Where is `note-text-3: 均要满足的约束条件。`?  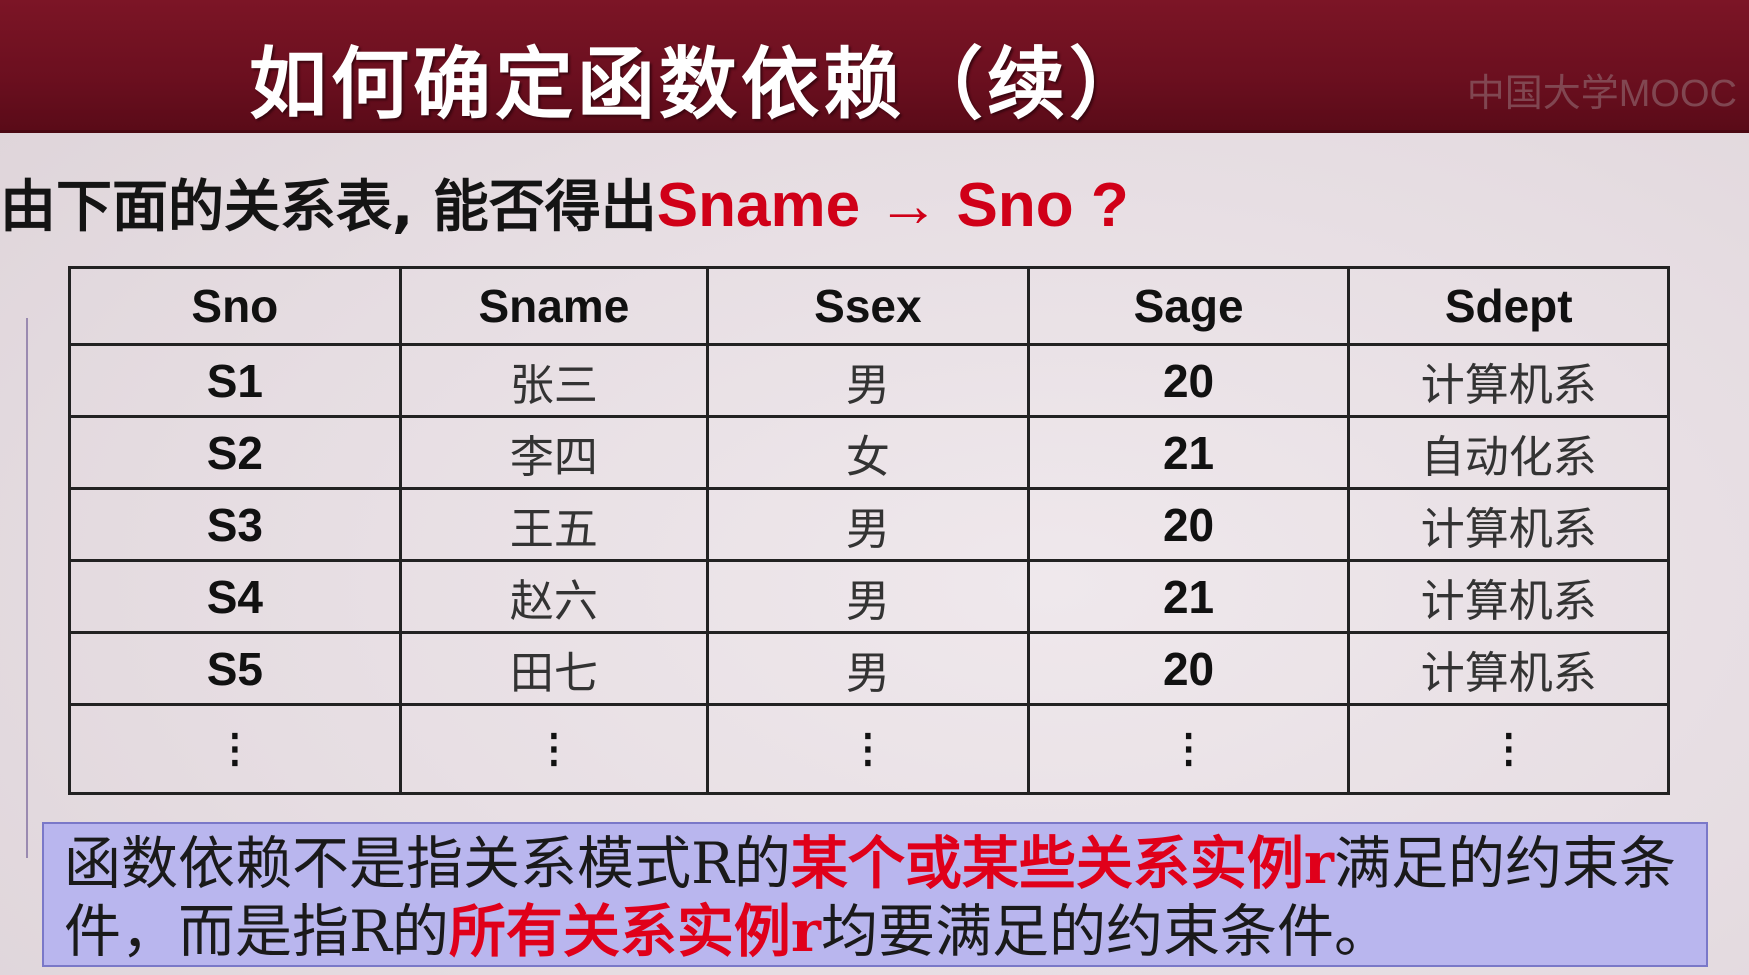 note-text-3: 均要满足的约束条件。 is located at coordinates (1105, 932).